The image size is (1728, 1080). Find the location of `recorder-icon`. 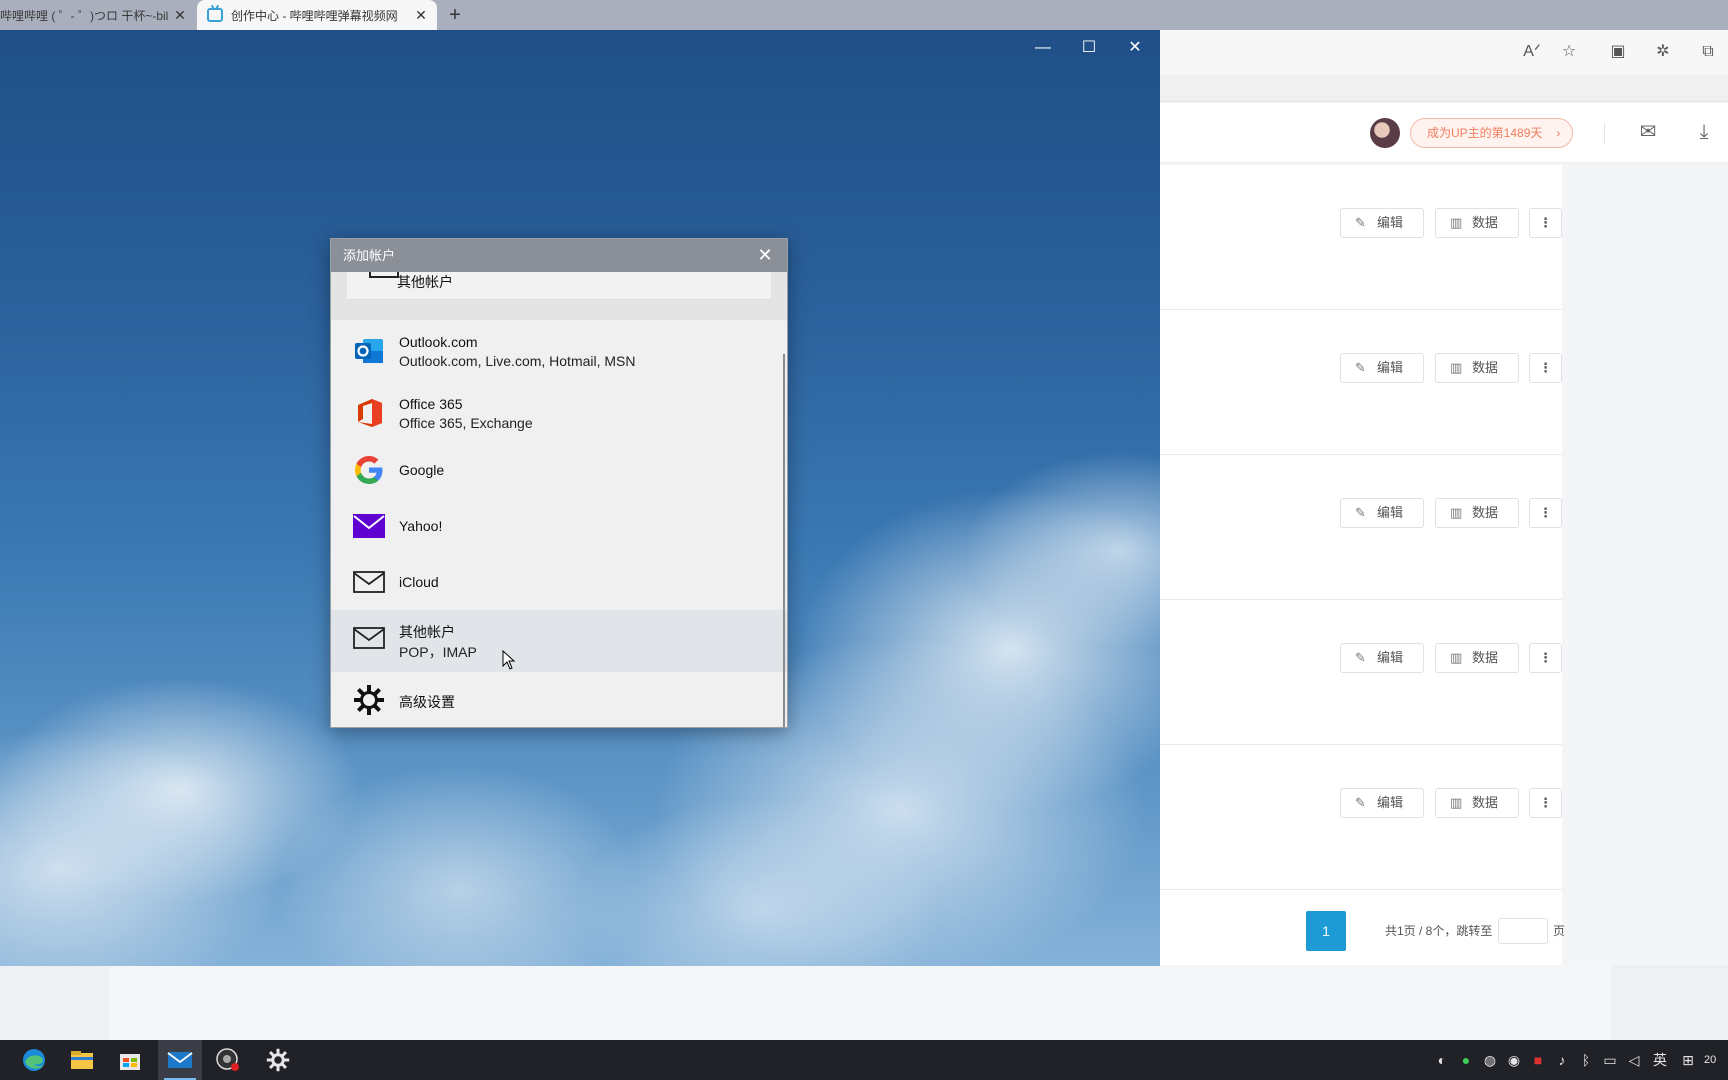

recorder-icon is located at coordinates (228, 1060).